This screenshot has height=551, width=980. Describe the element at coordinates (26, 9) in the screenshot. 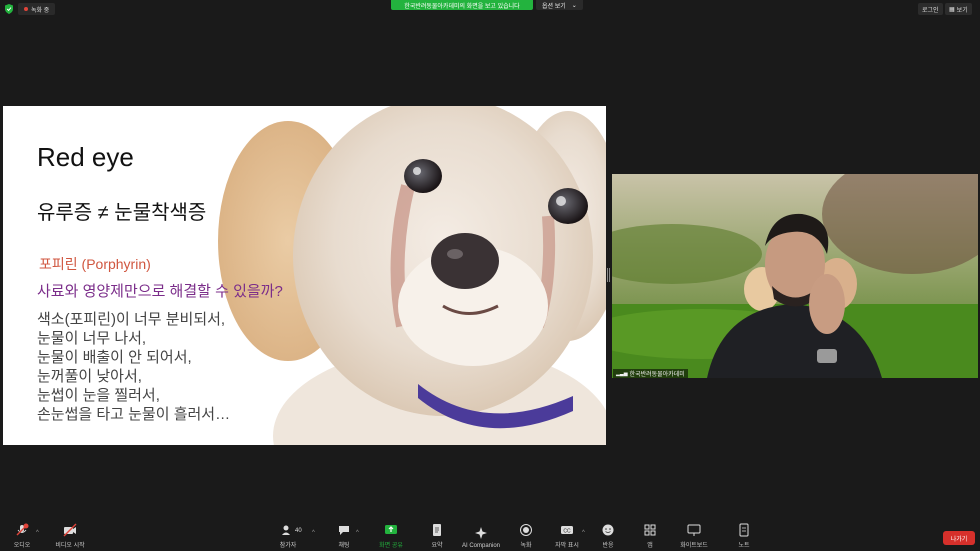

I see `record-dot-icon` at that location.